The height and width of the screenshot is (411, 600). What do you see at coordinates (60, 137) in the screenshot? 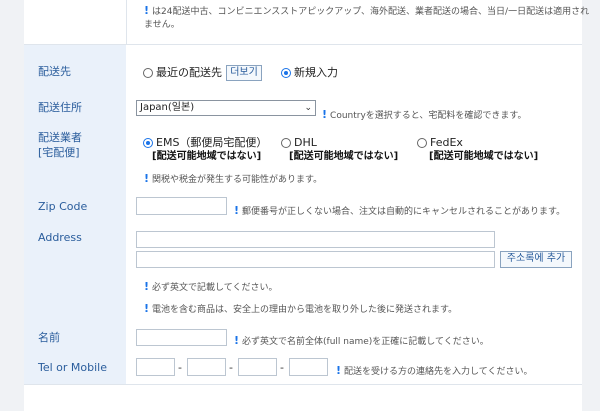
I see `carrier-label: 配送業者` at bounding box center [60, 137].